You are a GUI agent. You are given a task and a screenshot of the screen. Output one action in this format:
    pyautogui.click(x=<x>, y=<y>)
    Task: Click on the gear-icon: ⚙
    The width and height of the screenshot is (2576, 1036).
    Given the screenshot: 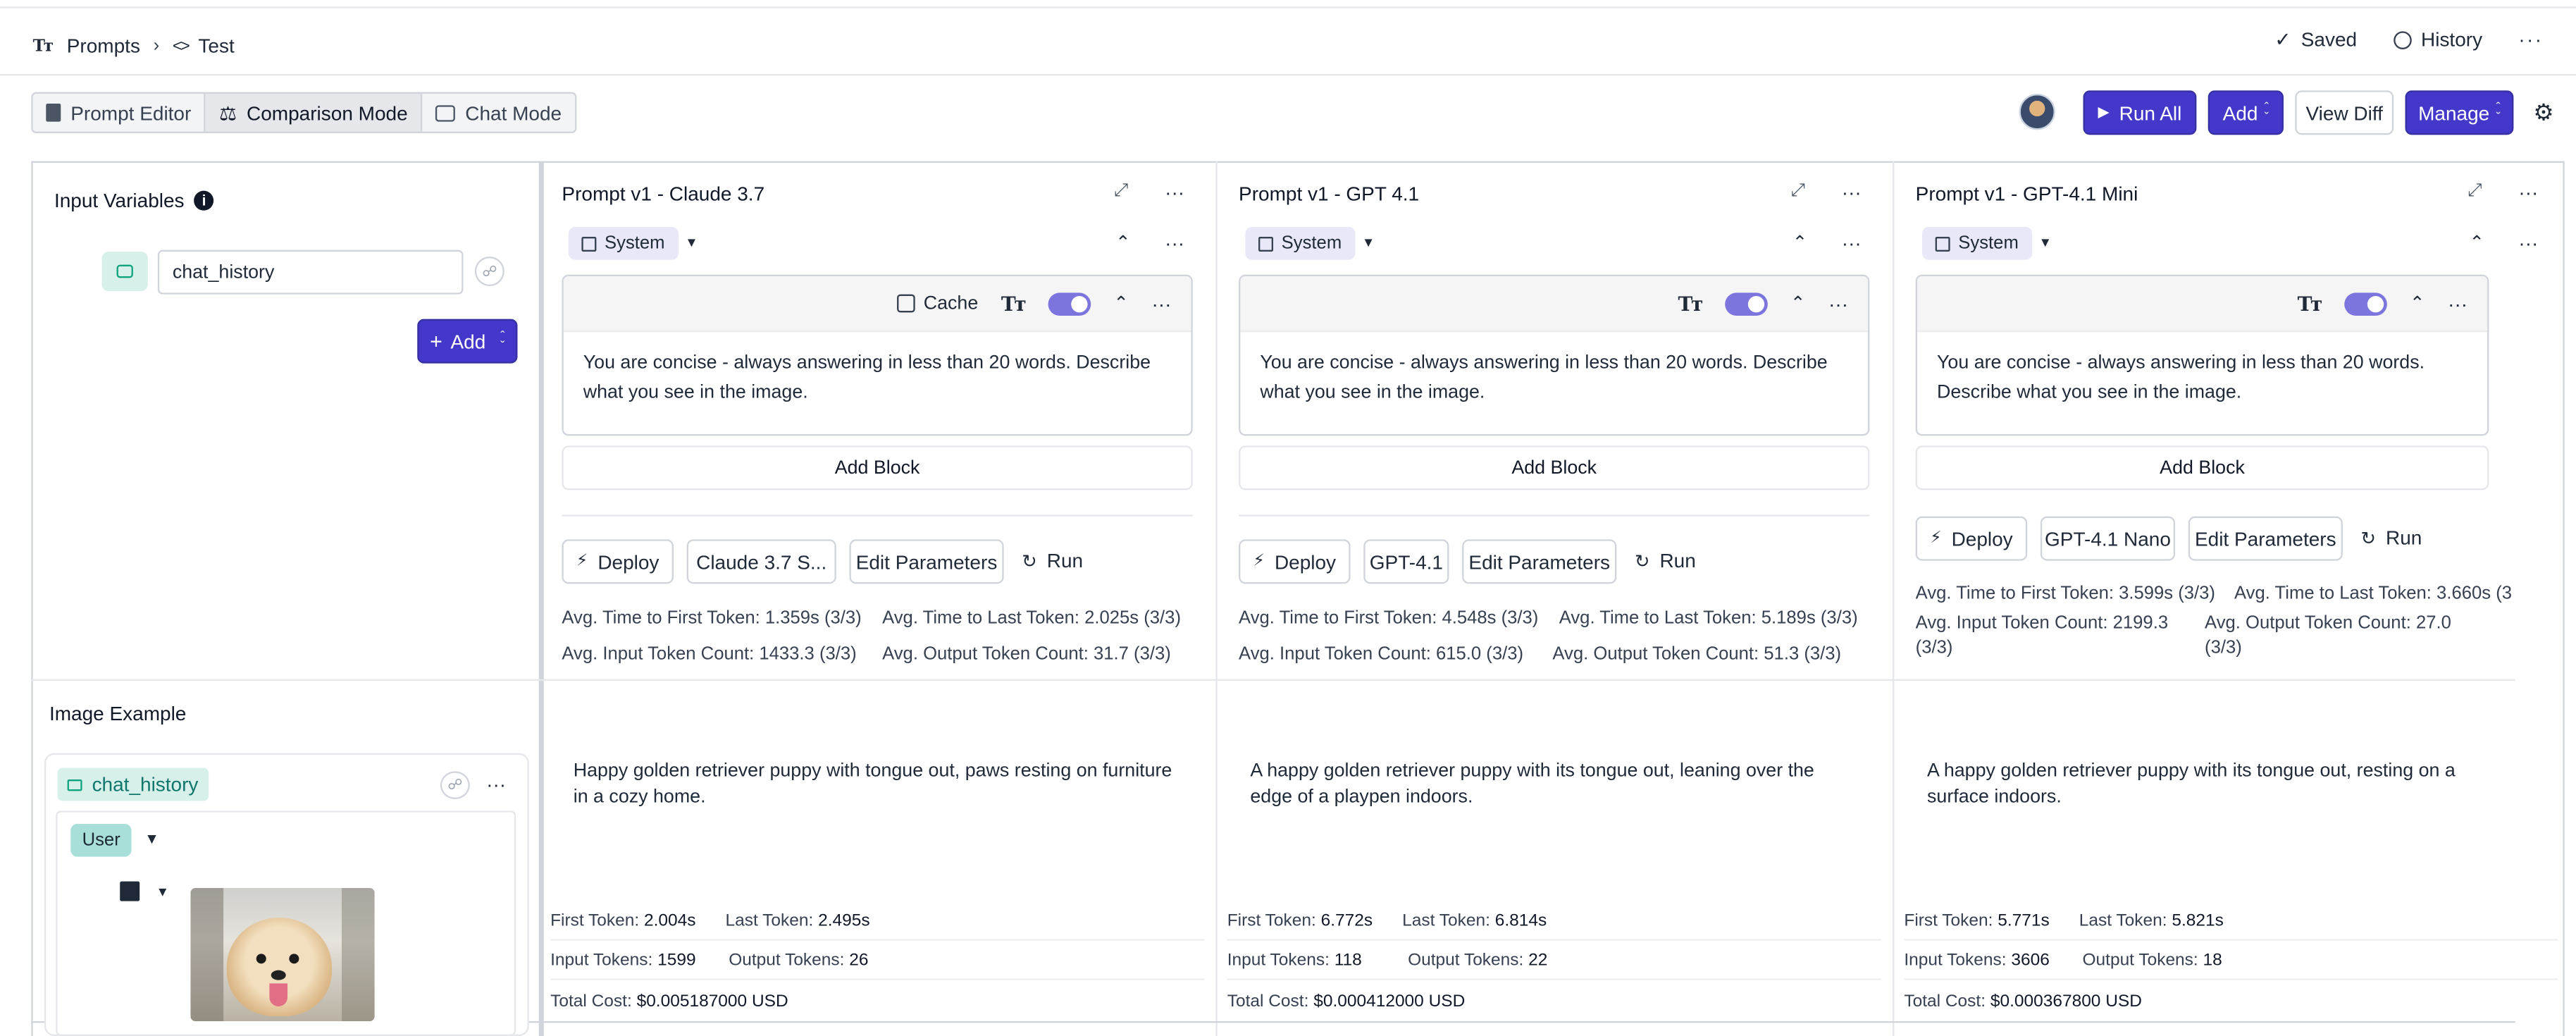 What is the action you would take?
    pyautogui.click(x=2543, y=113)
    